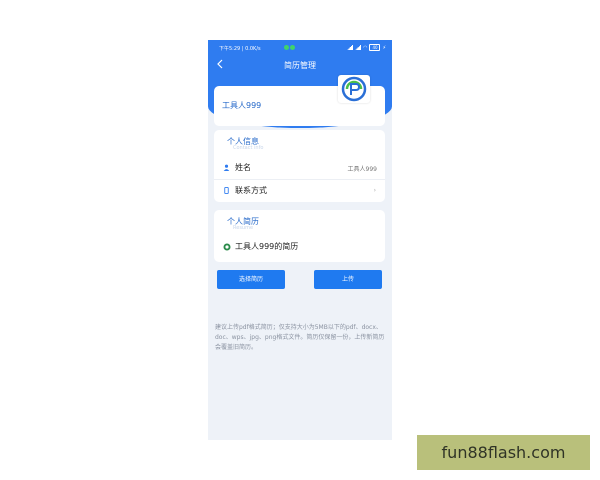 This screenshot has width=600, height=480. I want to click on name-value: 工具人999, so click(362, 169).